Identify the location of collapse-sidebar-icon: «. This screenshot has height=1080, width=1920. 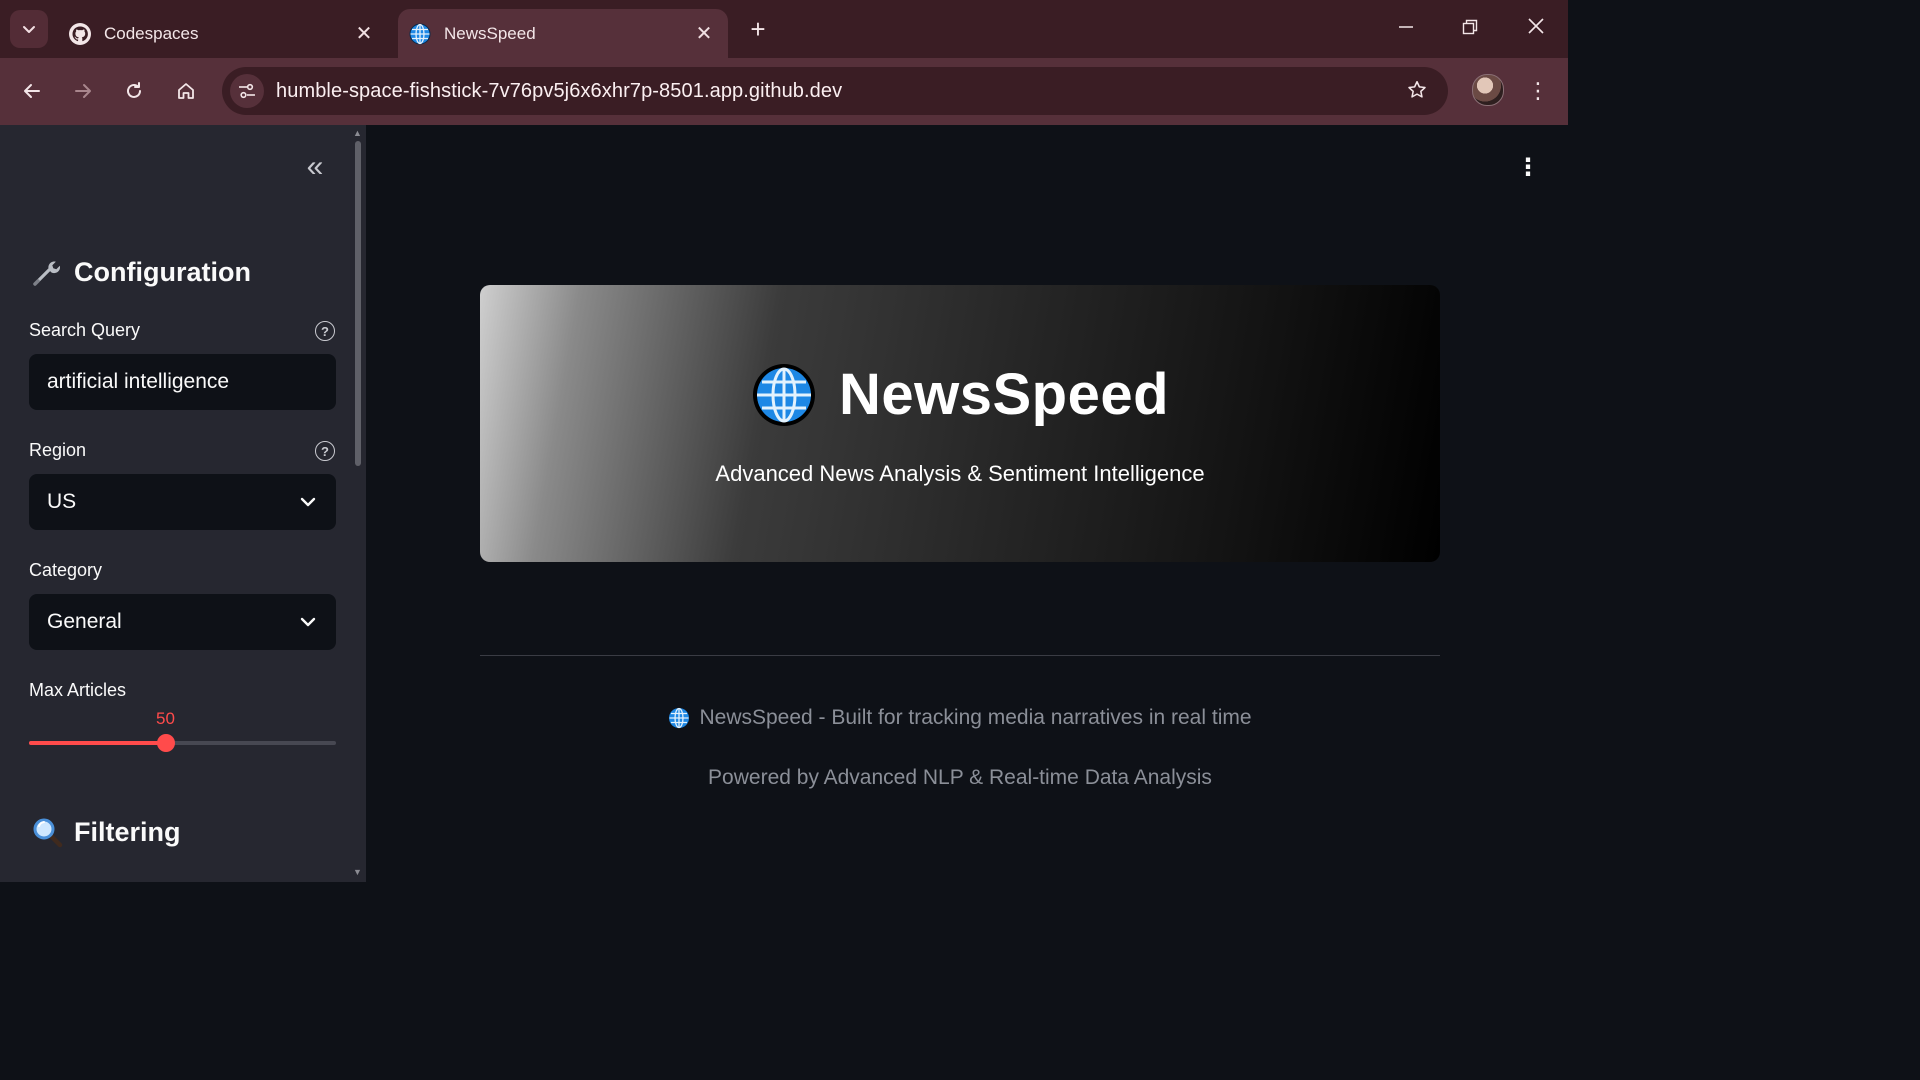
(315, 167).